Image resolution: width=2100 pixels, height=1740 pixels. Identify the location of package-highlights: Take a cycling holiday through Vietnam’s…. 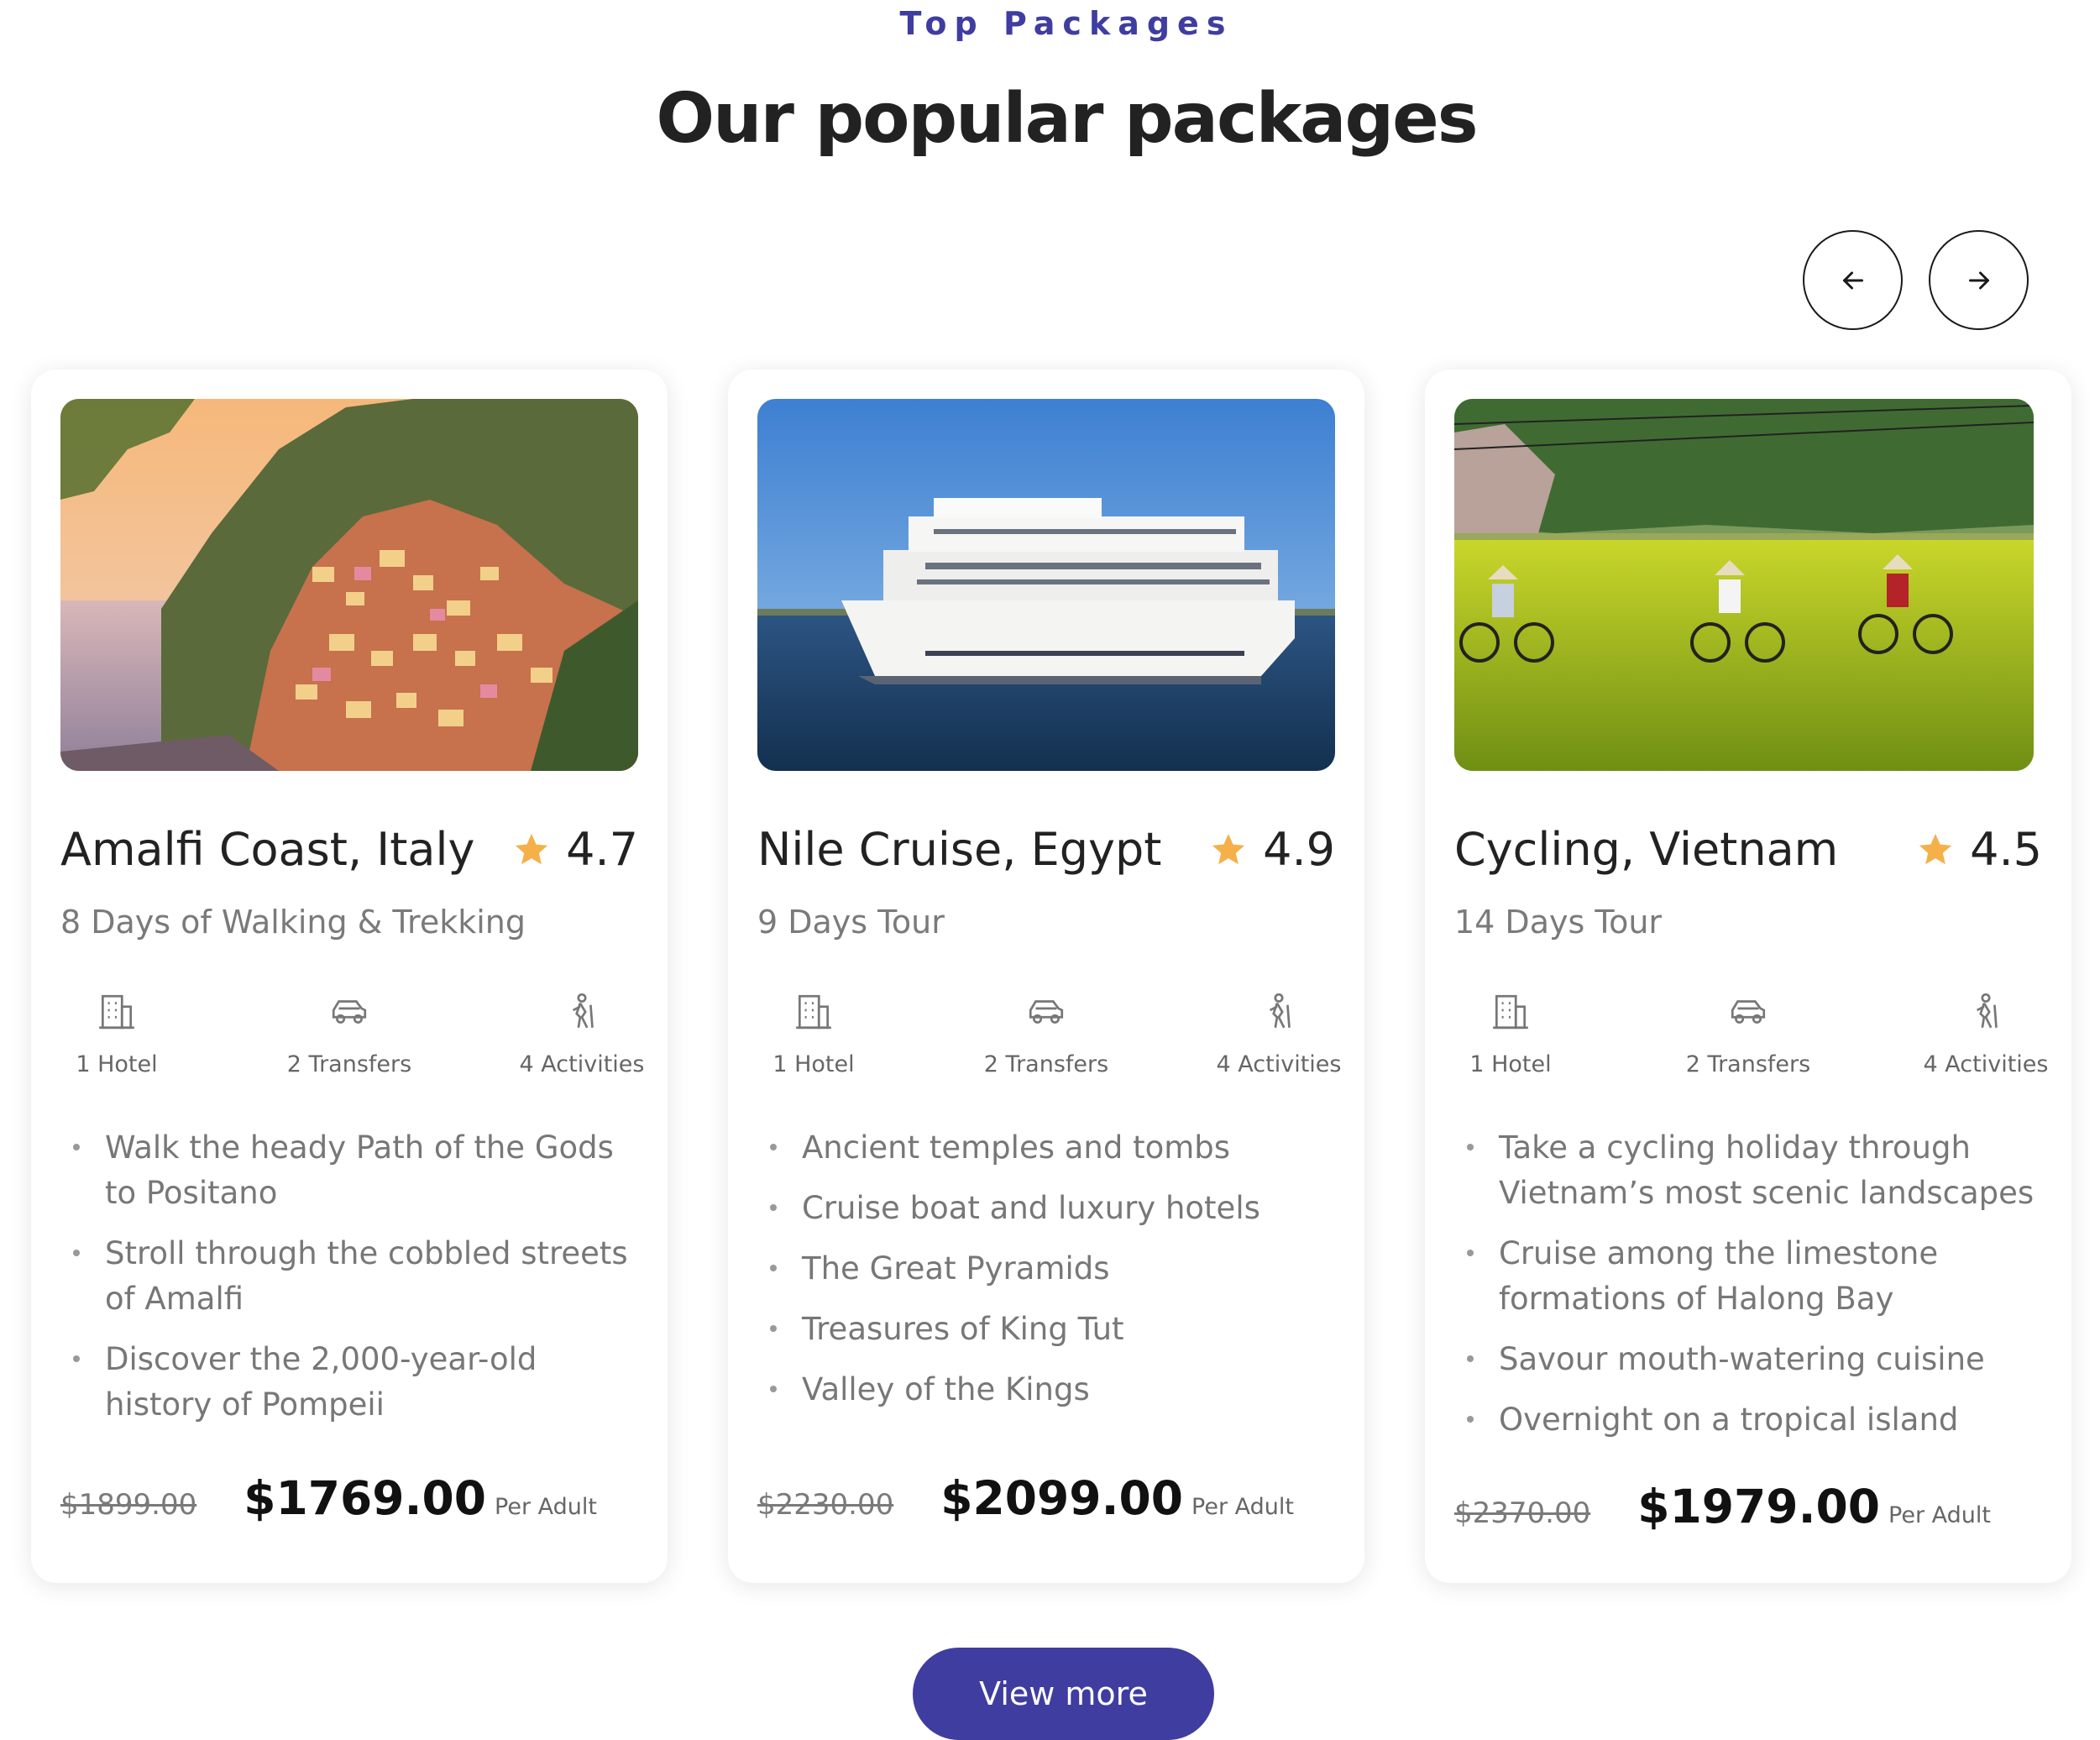
(1750, 1291).